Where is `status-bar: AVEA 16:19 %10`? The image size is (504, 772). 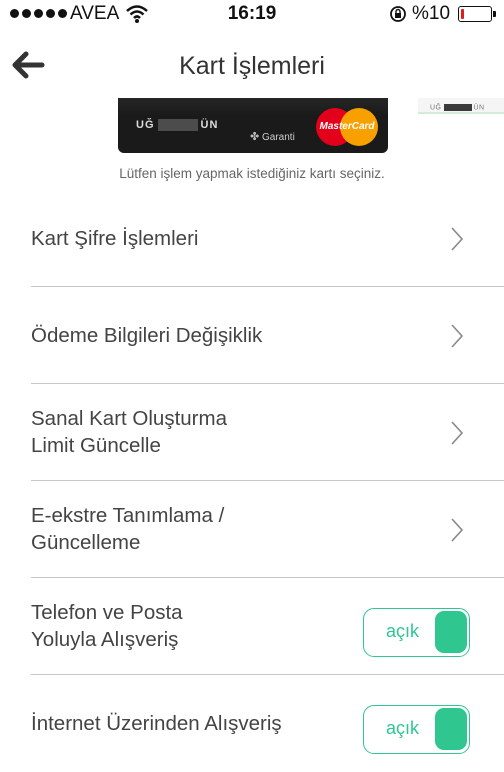
status-bar: AVEA 16:19 %10 is located at coordinates (252, 15).